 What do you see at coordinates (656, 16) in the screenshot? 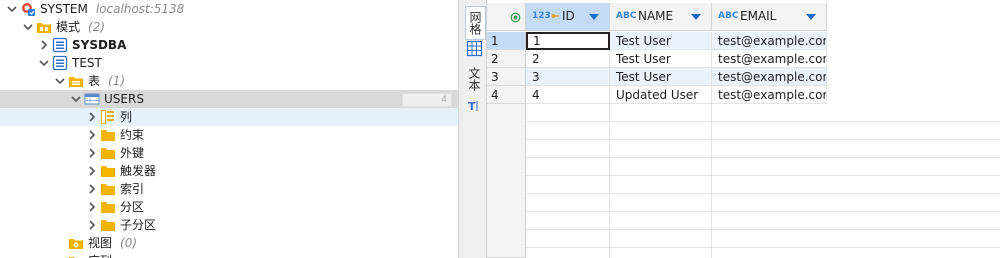
I see `column-name: NAME` at bounding box center [656, 16].